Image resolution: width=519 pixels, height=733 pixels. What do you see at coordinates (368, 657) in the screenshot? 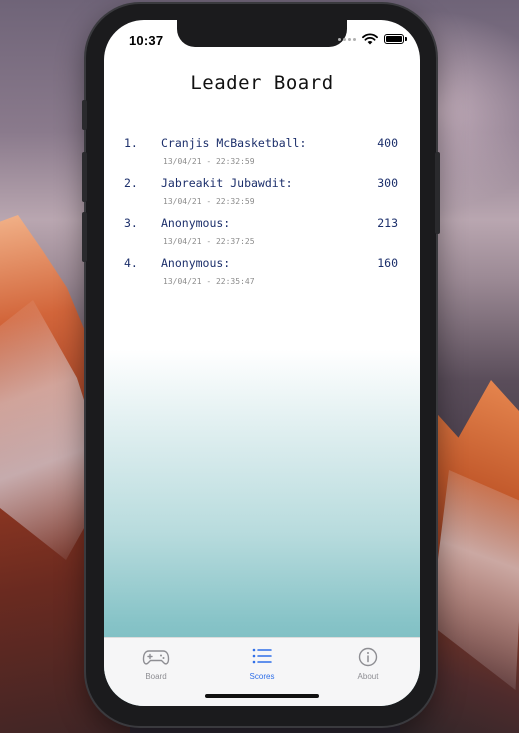
I see `info-icon` at bounding box center [368, 657].